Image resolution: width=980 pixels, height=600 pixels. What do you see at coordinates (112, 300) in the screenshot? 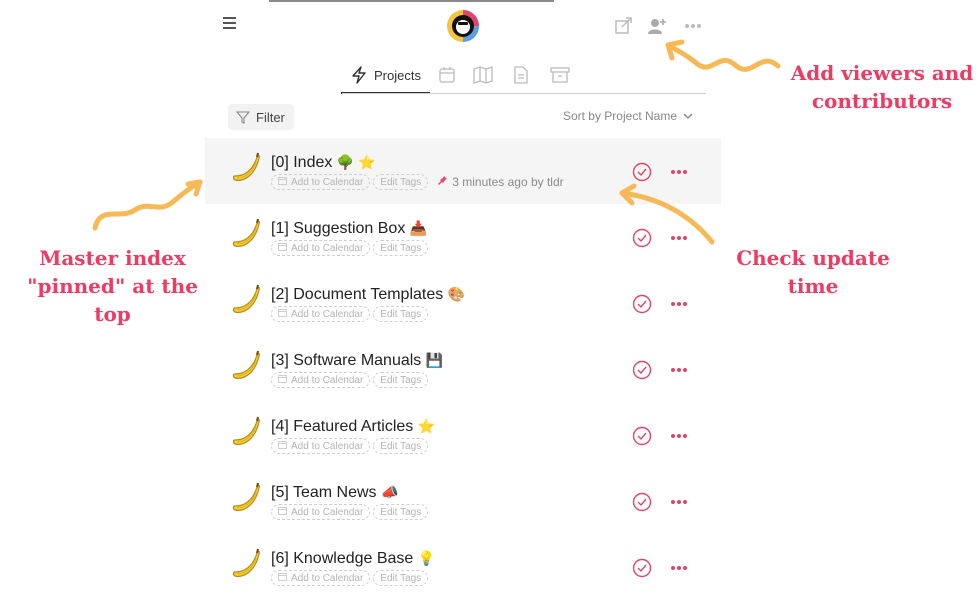
I see `annotation-index-line2: "pinned" at the top` at bounding box center [112, 300].